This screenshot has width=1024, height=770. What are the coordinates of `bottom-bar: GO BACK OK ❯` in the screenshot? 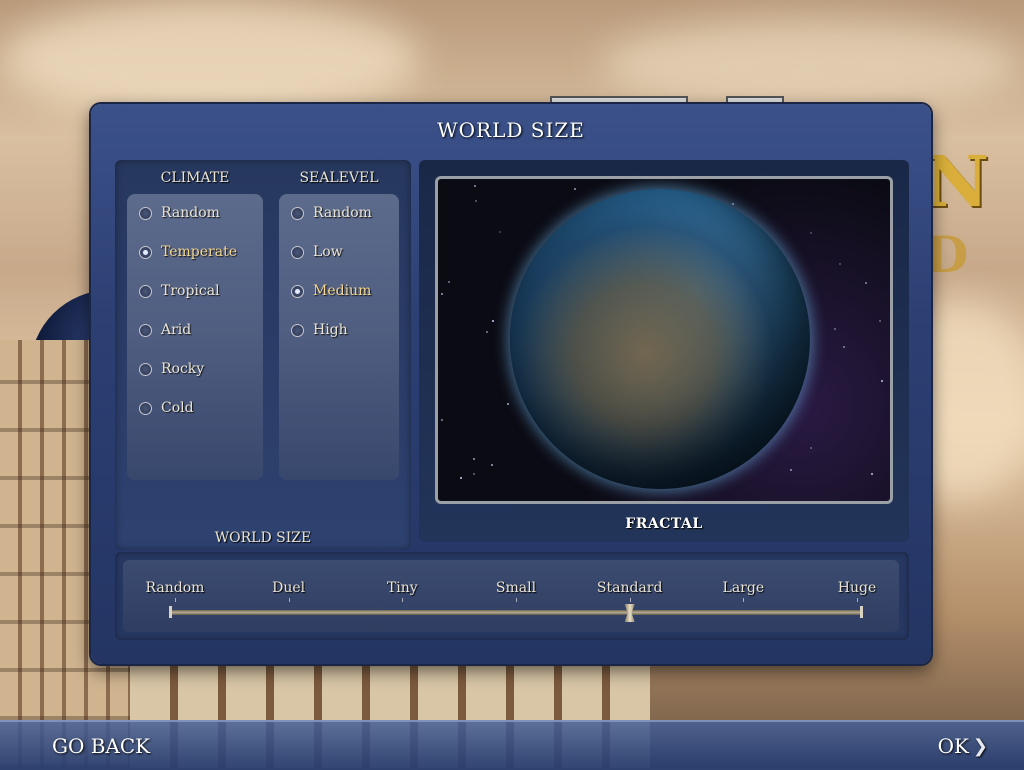 It's located at (512, 745).